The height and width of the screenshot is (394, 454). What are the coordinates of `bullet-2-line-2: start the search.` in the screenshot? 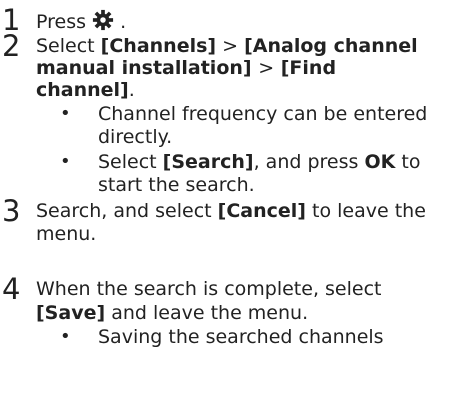 It's located at (176, 185).